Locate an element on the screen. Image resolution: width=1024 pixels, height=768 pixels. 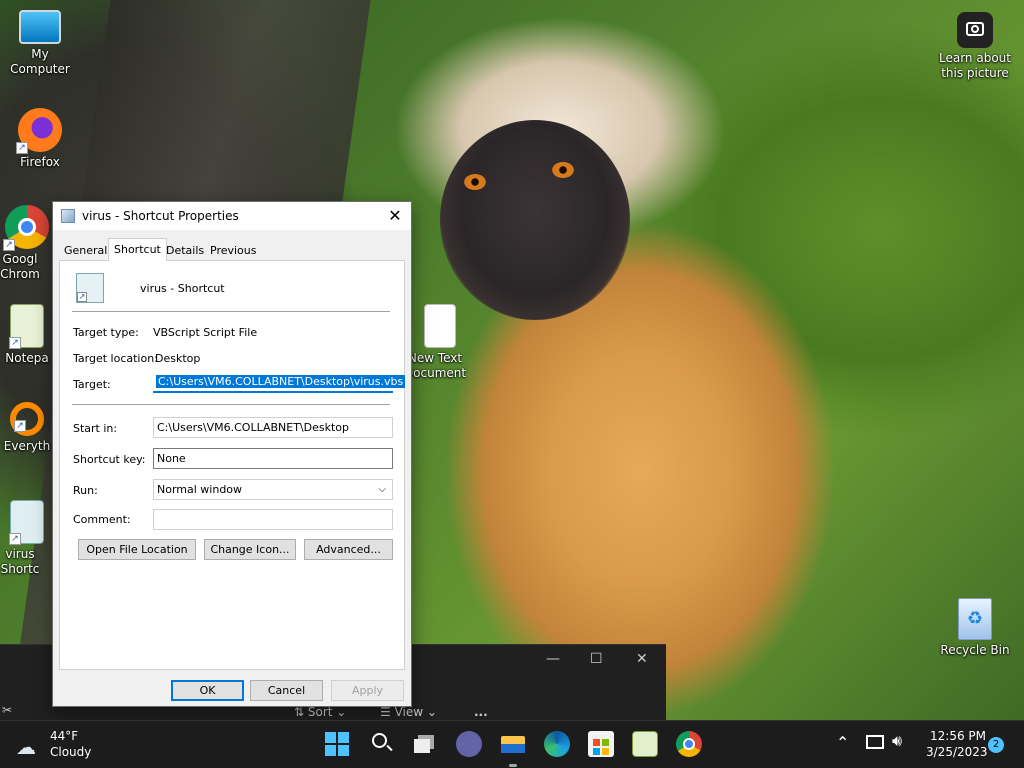
network-icon is located at coordinates (875, 742).